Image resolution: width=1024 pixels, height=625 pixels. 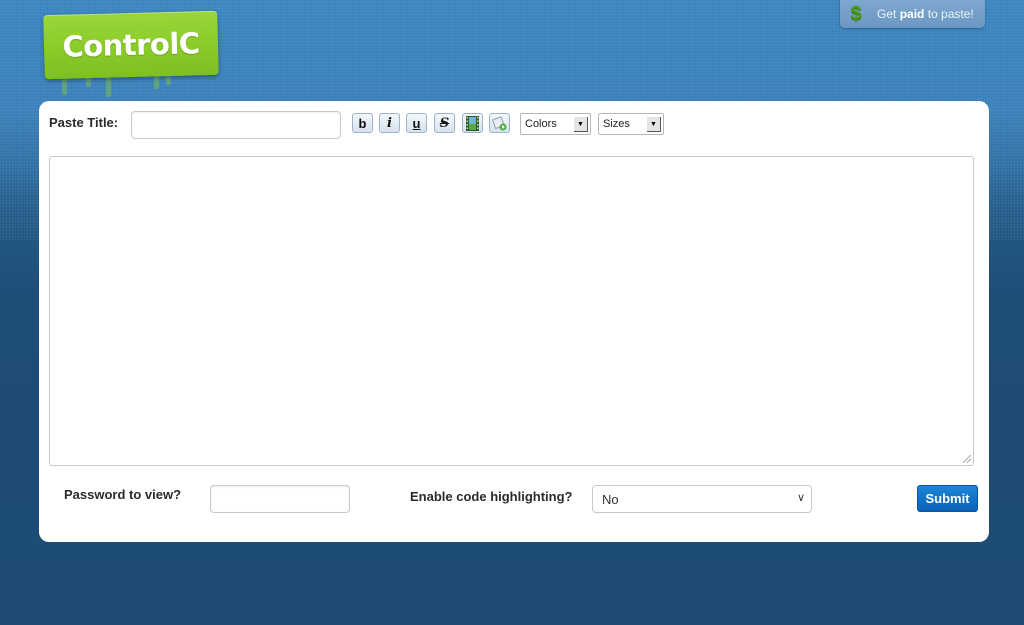 I want to click on chevron-down-icon: ∨, so click(x=800, y=498).